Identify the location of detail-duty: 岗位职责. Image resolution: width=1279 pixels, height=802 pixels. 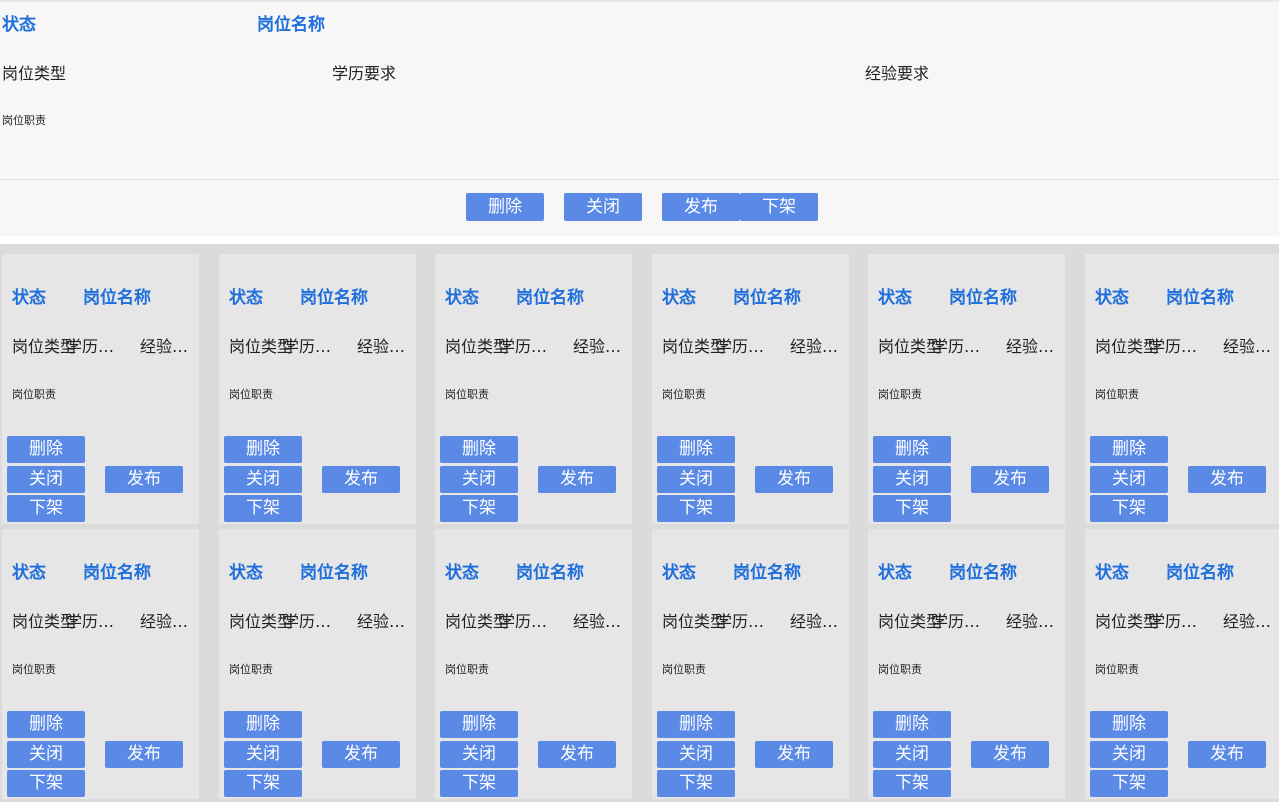
(24, 120).